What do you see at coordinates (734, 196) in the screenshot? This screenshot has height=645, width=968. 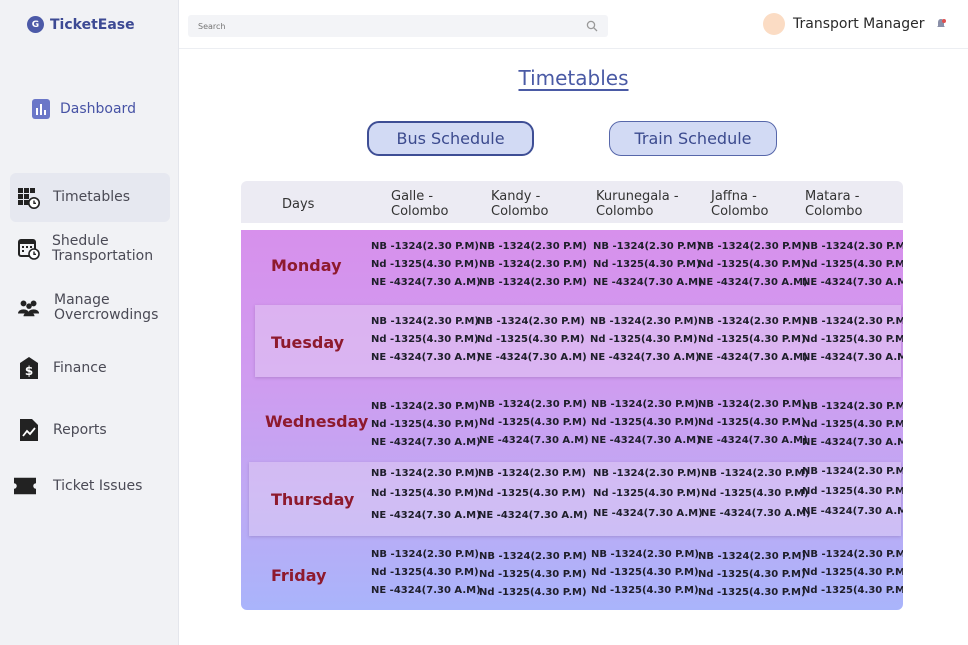 I see `column-header-line: Jaffna -` at bounding box center [734, 196].